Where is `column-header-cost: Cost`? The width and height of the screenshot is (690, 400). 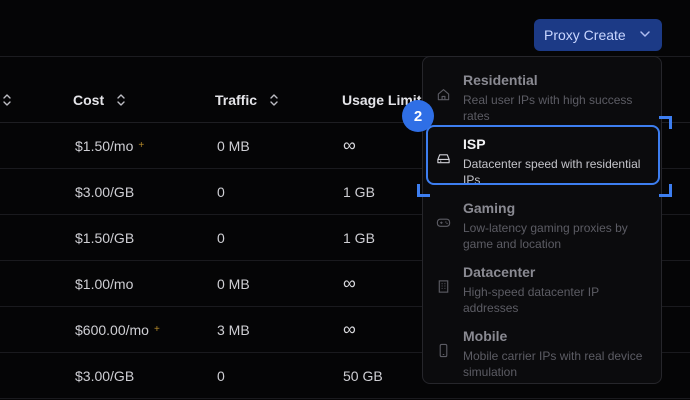
column-header-cost: Cost is located at coordinates (99, 100).